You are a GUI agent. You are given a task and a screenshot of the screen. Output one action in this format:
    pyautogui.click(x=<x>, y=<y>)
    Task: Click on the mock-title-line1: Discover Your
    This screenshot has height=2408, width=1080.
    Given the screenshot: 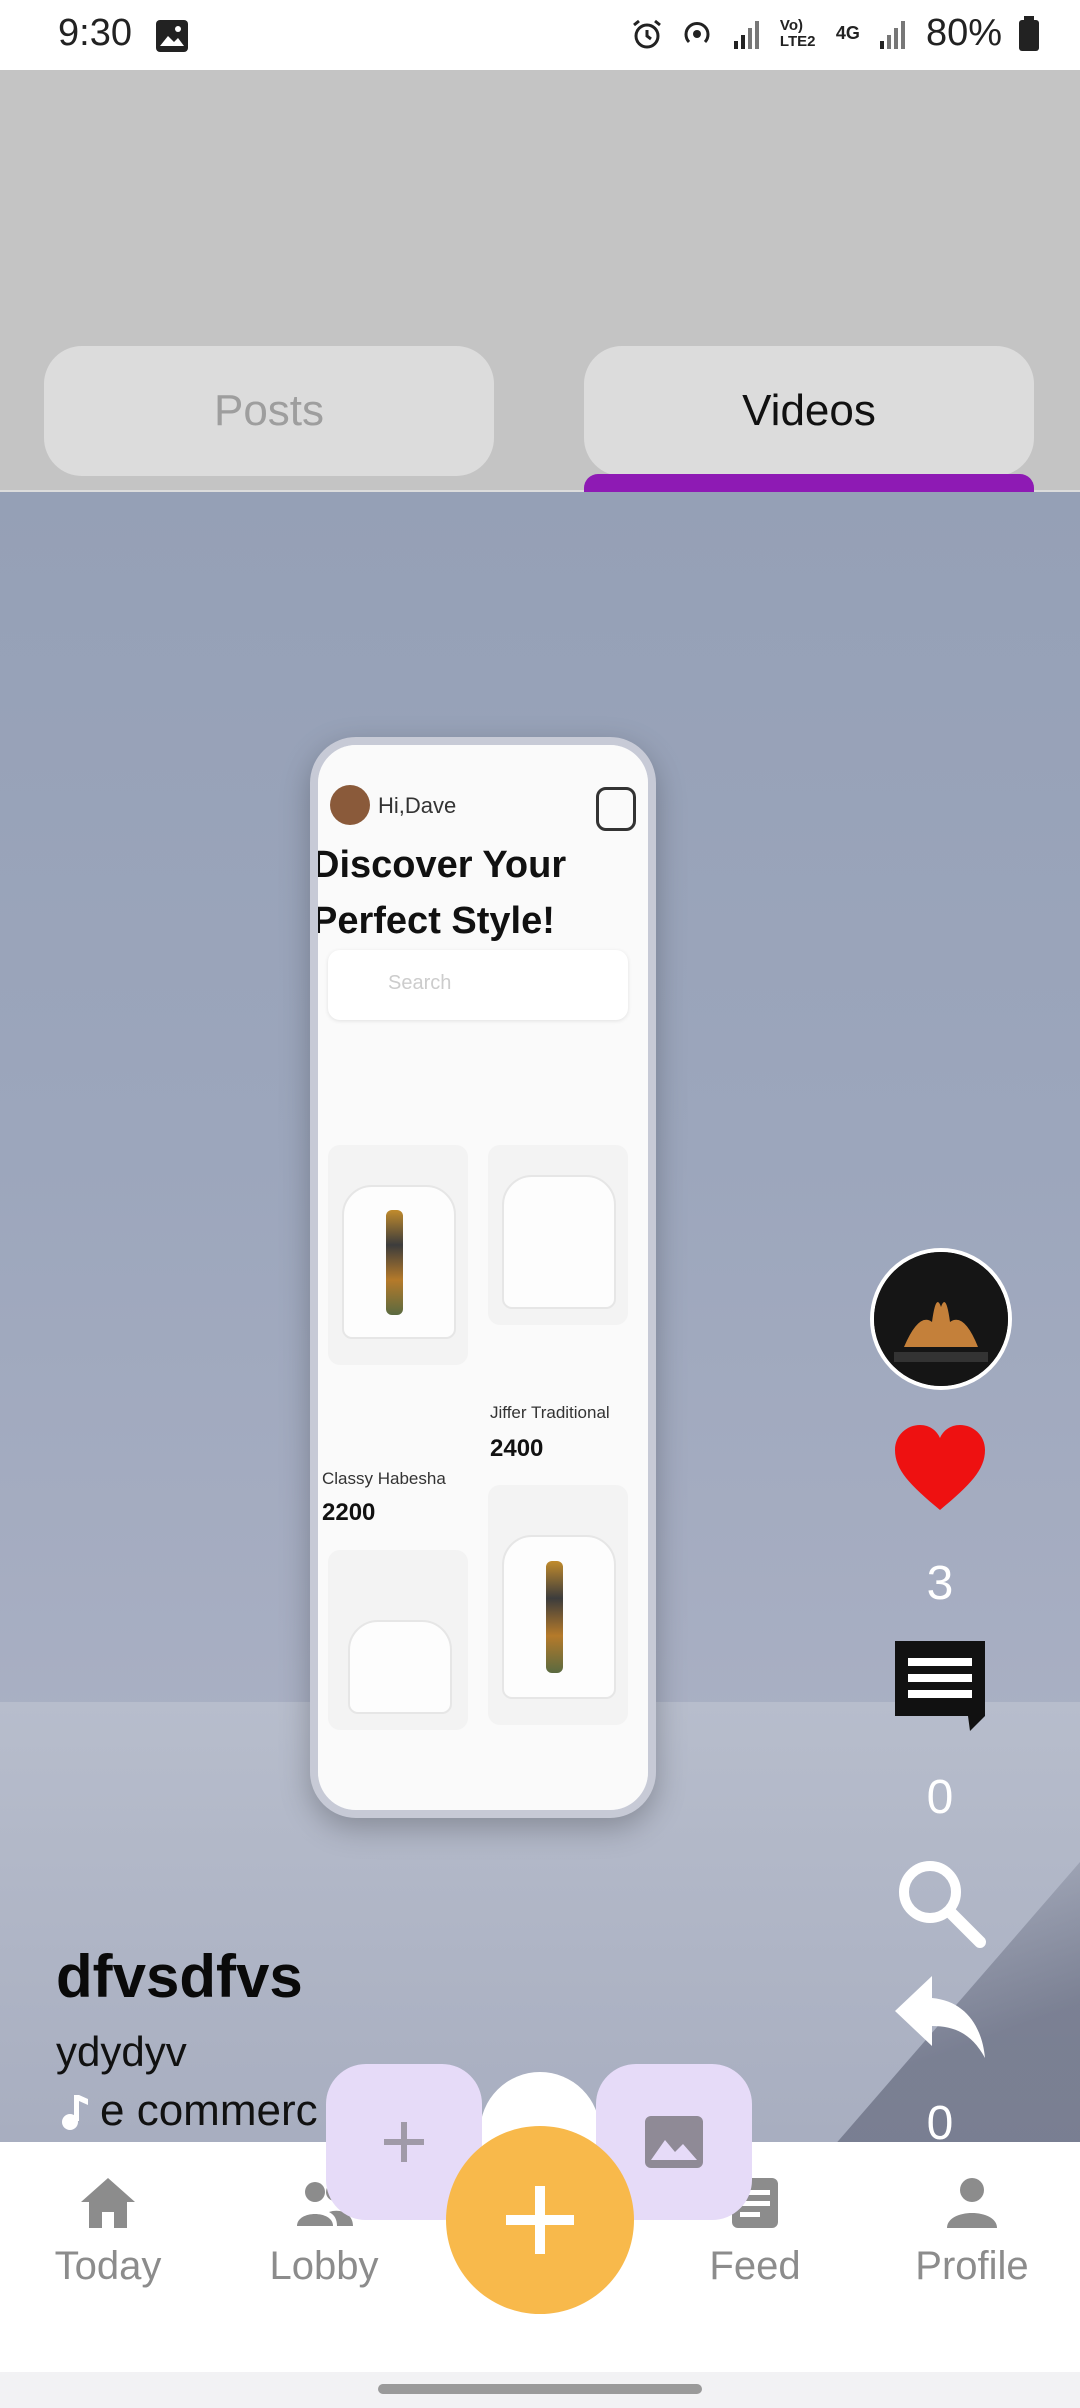 What is the action you would take?
    pyautogui.click(x=439, y=865)
    